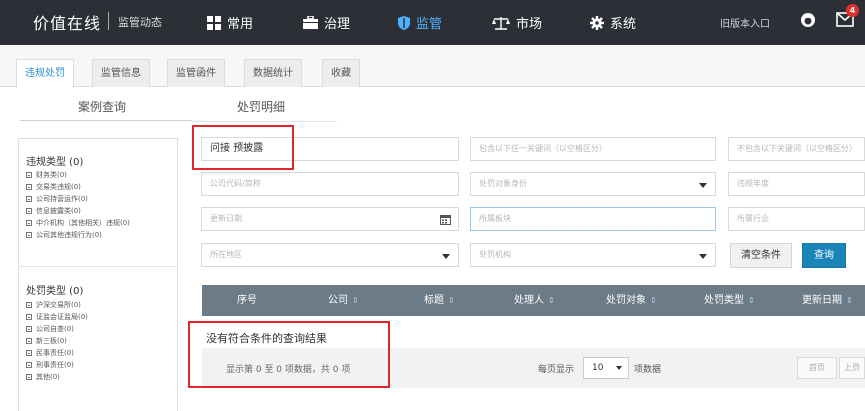 The image size is (865, 411). What do you see at coordinates (240, 24) in the screenshot?
I see `nav-label: 常用` at bounding box center [240, 24].